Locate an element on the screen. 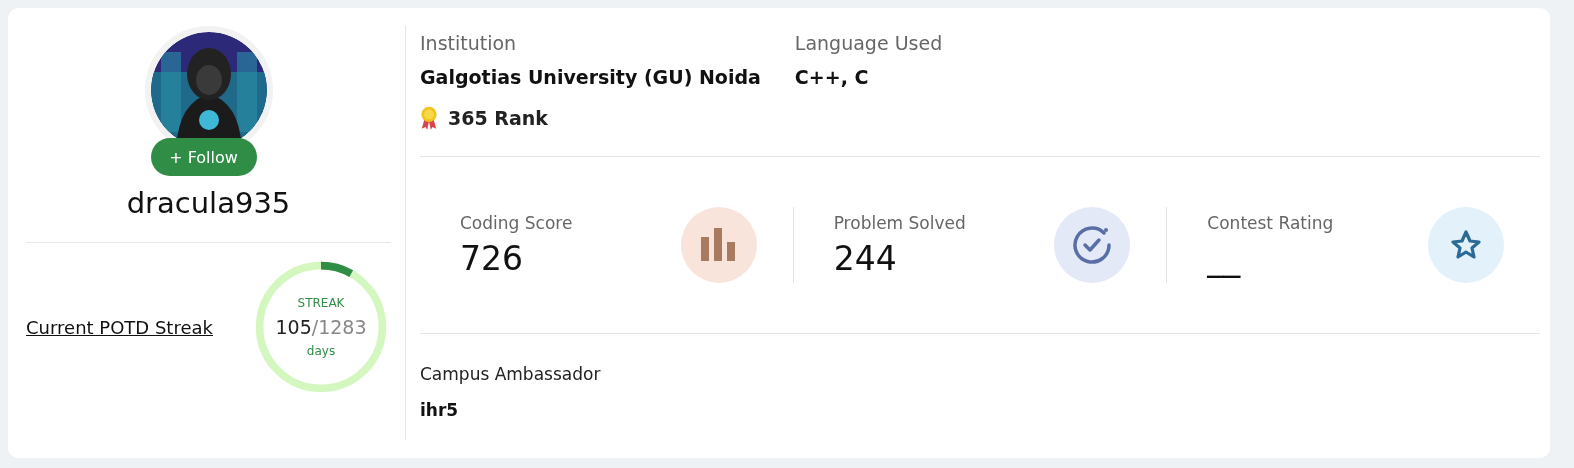  ambassador-label: Campus Ambassador is located at coordinates (511, 374).